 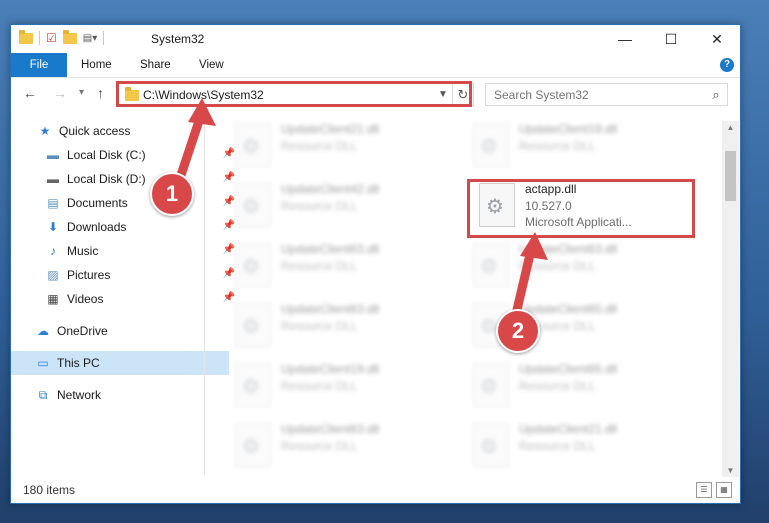 What do you see at coordinates (727, 65) in the screenshot?
I see `help-icon: ?` at bounding box center [727, 65].